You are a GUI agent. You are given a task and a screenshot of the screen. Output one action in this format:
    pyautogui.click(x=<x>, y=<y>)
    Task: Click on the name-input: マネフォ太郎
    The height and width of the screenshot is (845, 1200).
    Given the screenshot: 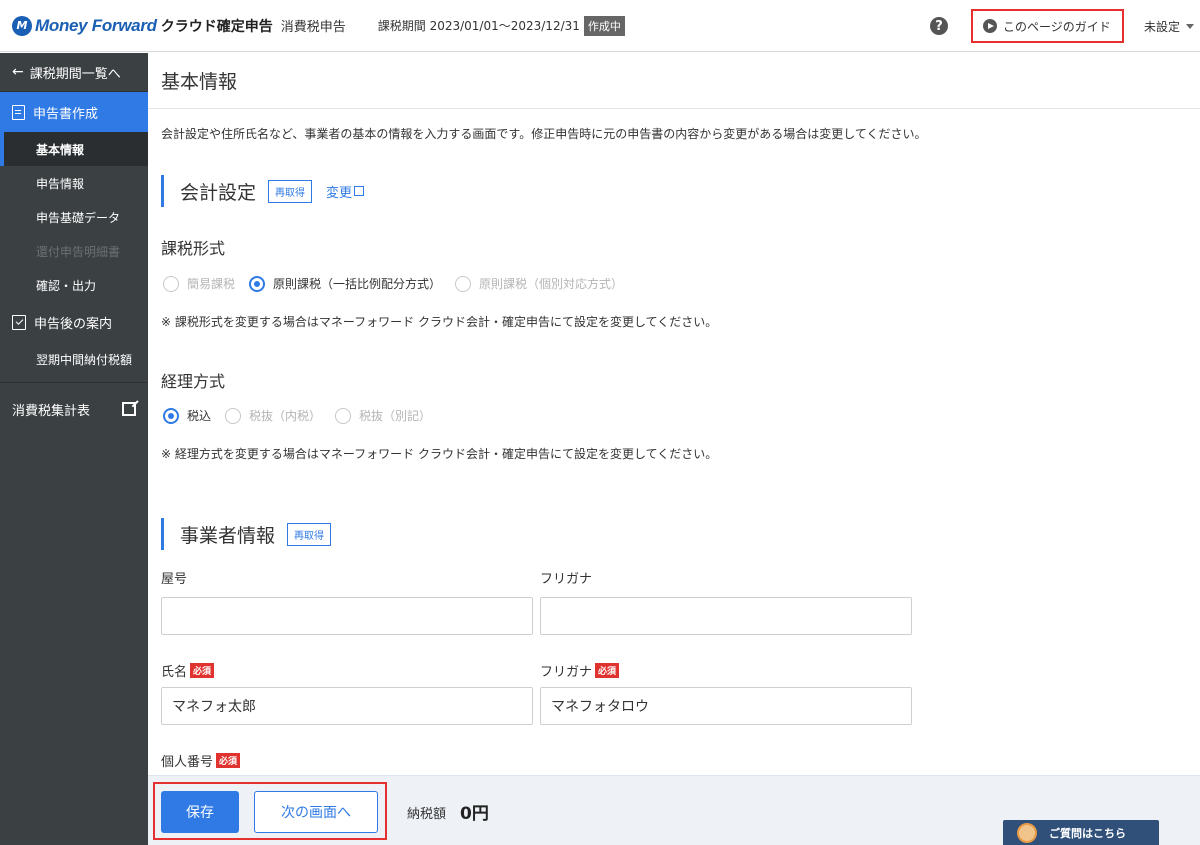 What is the action you would take?
    pyautogui.click(x=347, y=706)
    